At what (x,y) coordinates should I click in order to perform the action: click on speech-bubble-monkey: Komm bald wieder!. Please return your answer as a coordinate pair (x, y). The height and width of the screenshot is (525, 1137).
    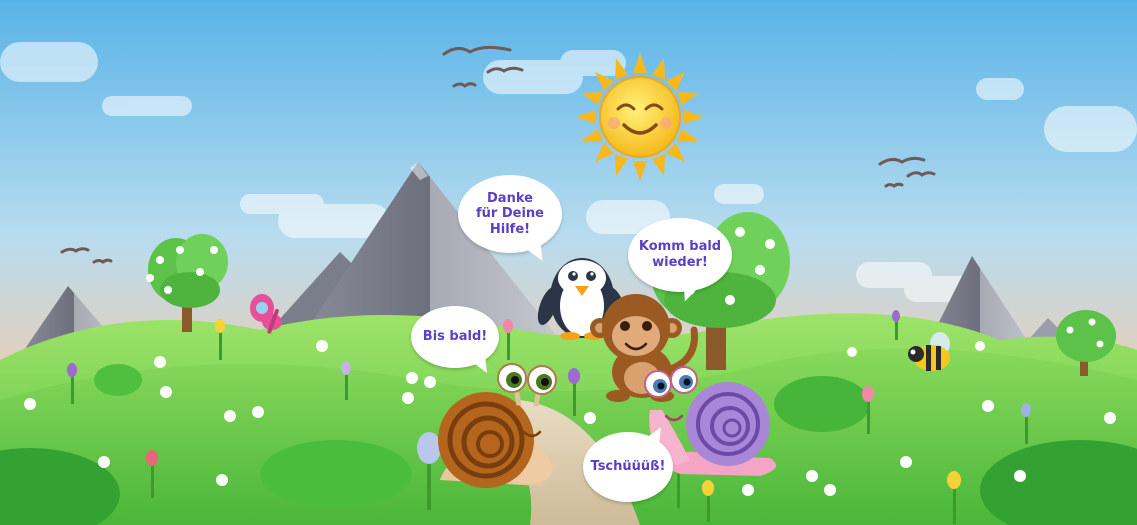
    Looking at the image, I should click on (680, 255).